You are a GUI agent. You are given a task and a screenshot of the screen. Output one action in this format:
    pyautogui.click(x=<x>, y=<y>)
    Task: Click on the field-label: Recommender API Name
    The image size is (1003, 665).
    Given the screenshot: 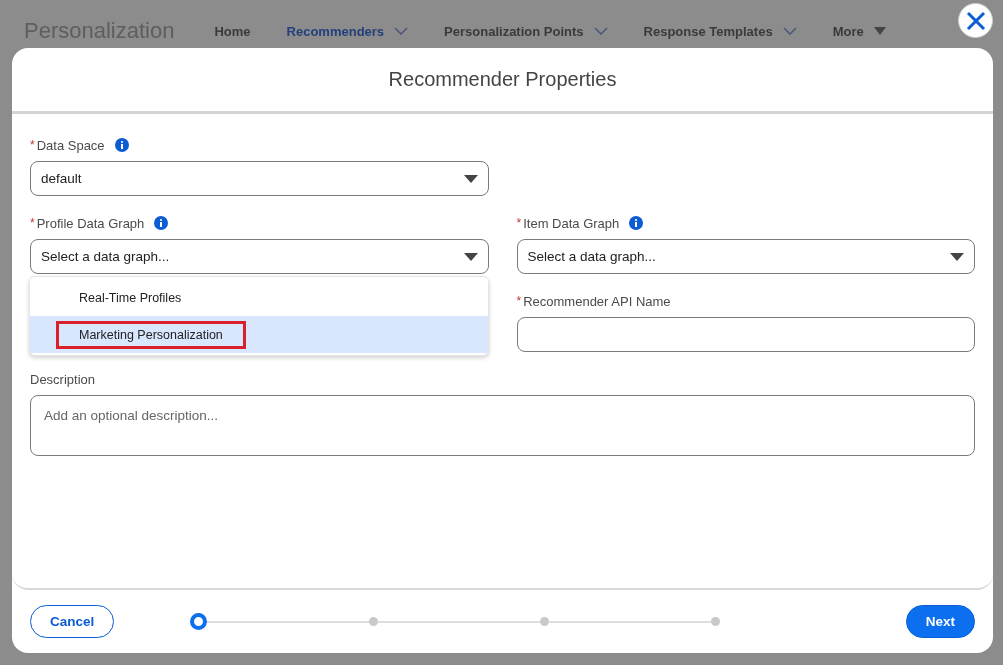 What is the action you would take?
    pyautogui.click(x=597, y=301)
    